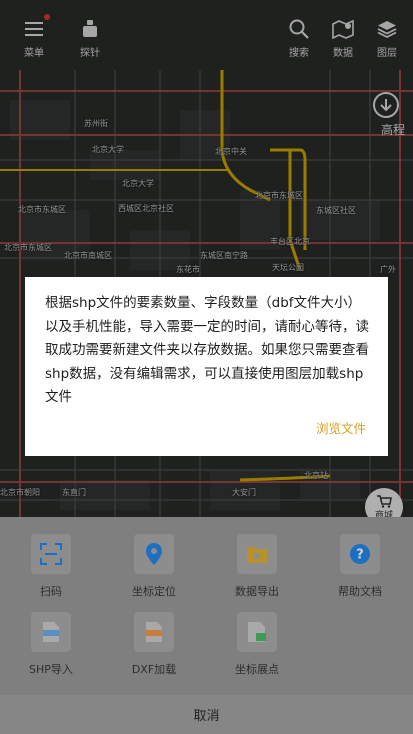  What do you see at coordinates (51, 632) in the screenshot?
I see `shp-file-icon` at bounding box center [51, 632].